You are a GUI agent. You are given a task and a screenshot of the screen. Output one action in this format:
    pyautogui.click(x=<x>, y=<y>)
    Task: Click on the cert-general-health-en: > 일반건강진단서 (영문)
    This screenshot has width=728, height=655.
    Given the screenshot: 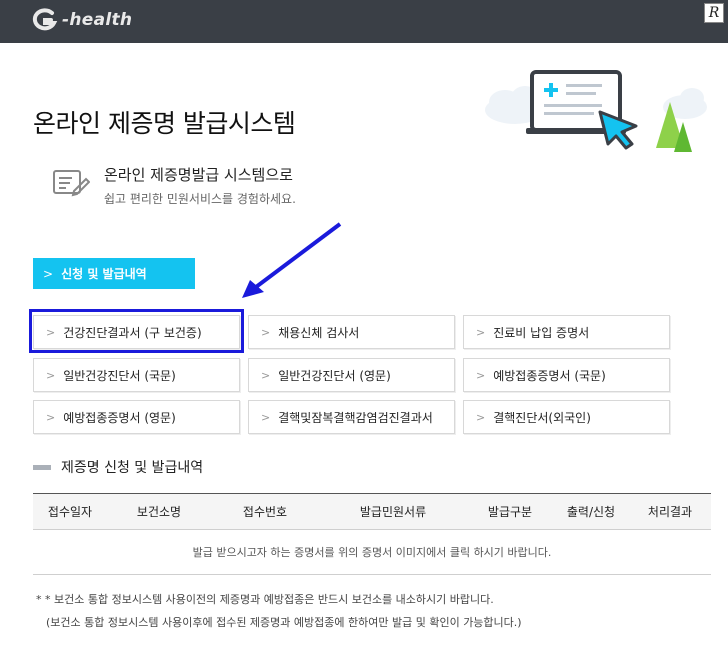 What is the action you would take?
    pyautogui.click(x=351, y=375)
    